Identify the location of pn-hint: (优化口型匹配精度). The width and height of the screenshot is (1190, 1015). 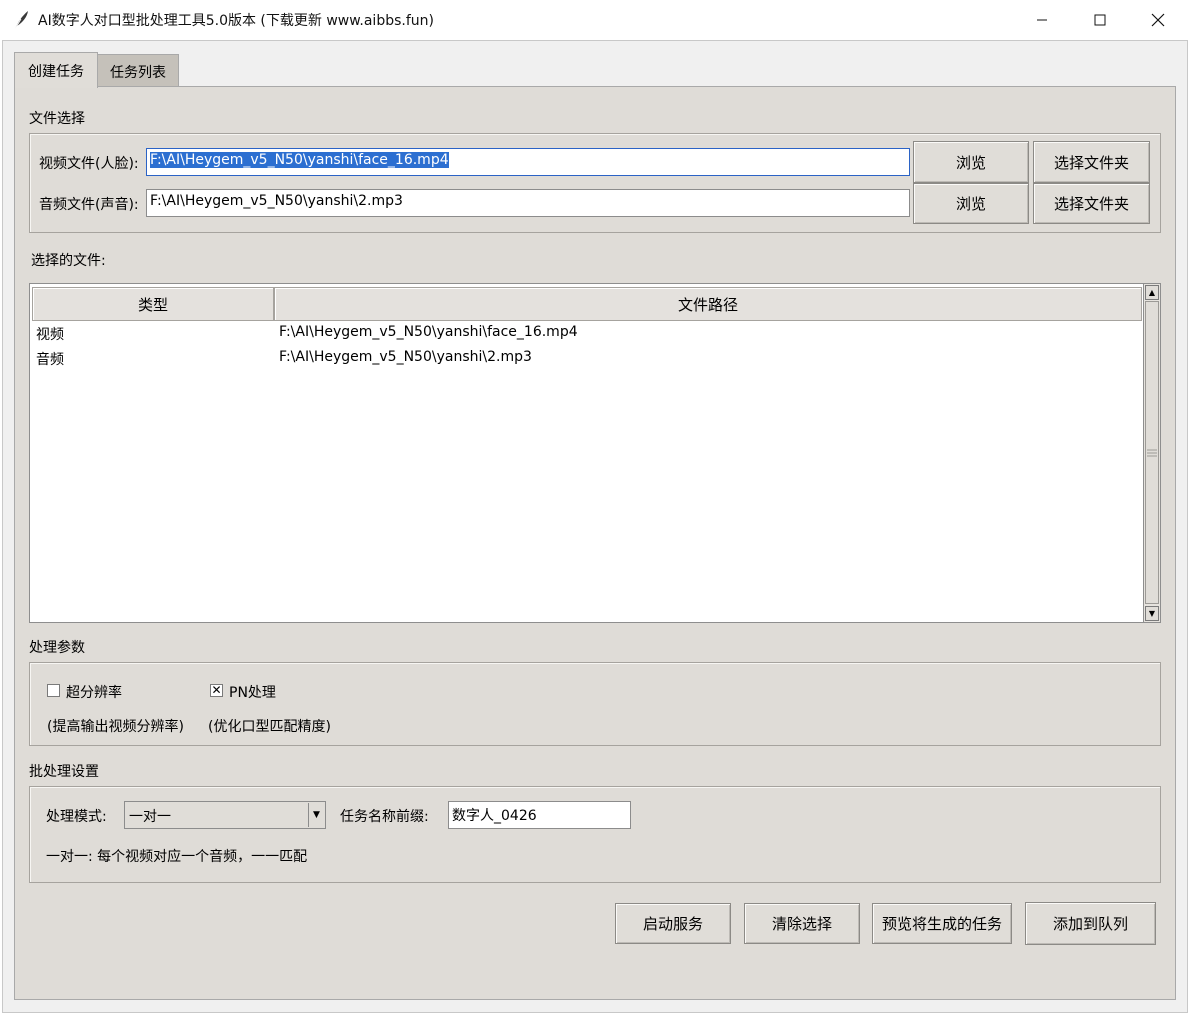
(269, 727).